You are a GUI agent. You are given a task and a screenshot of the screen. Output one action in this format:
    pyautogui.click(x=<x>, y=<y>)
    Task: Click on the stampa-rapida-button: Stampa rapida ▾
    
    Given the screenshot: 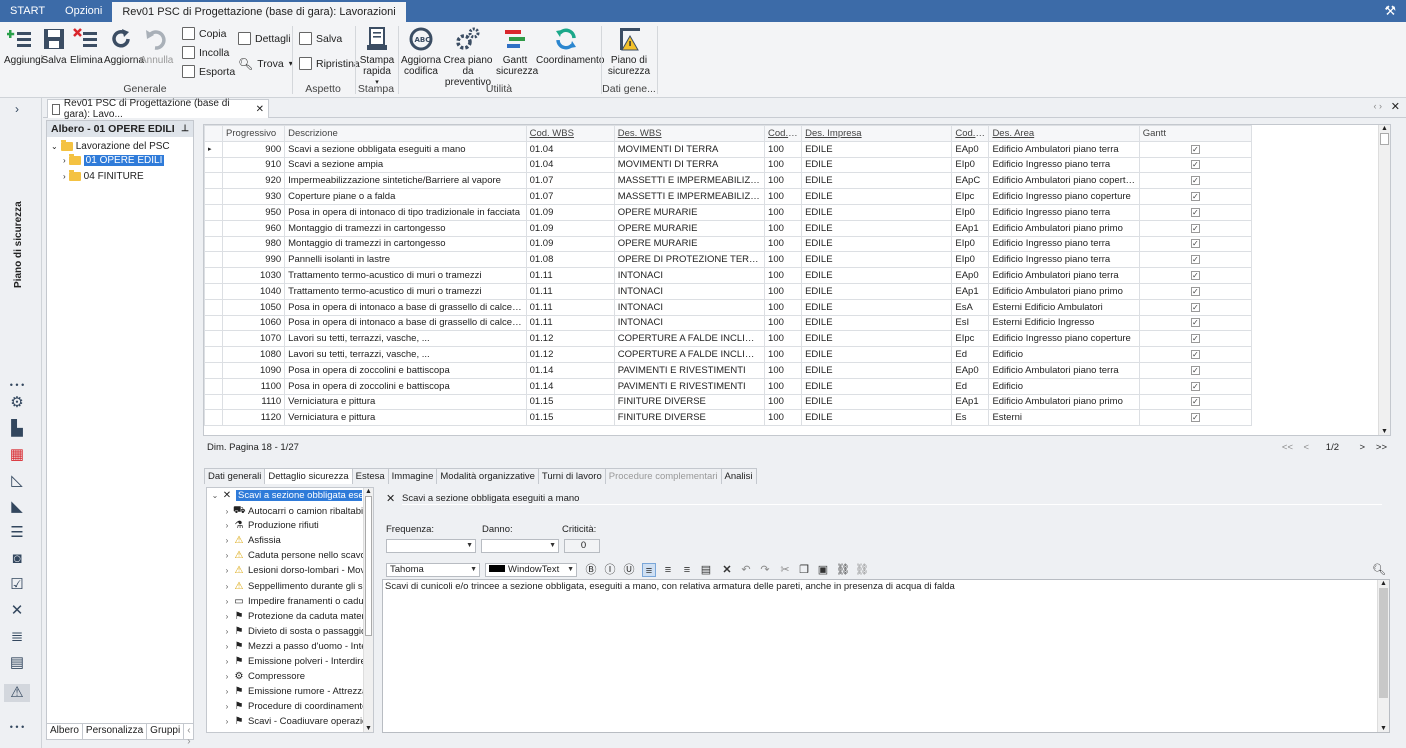 What is the action you would take?
    pyautogui.click(x=377, y=57)
    